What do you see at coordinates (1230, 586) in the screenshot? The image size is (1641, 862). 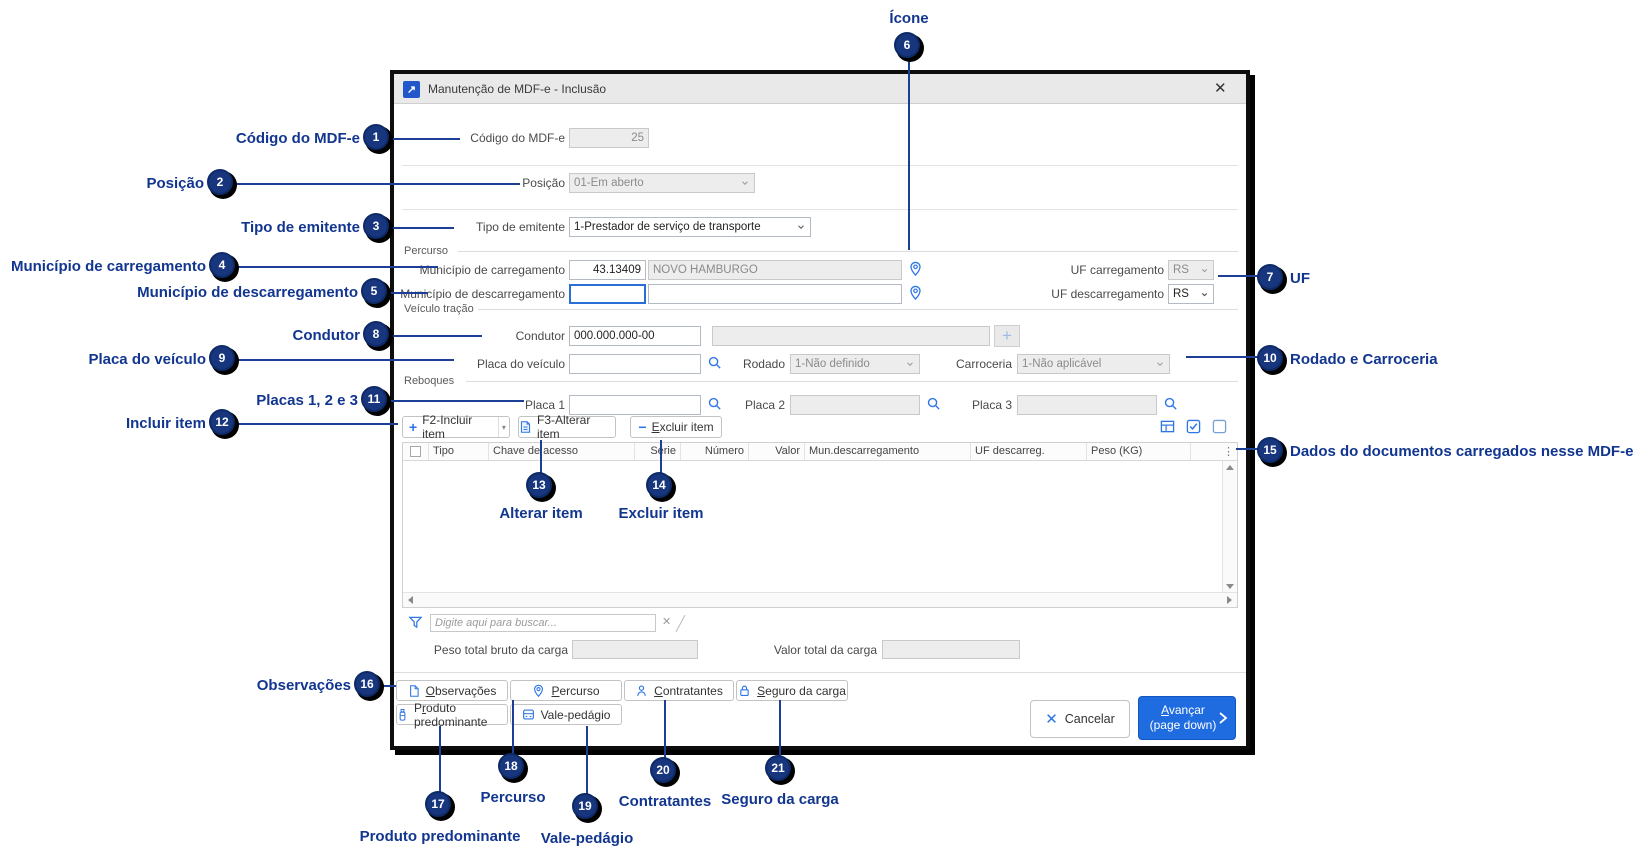 I see `scroll-down-icon` at bounding box center [1230, 586].